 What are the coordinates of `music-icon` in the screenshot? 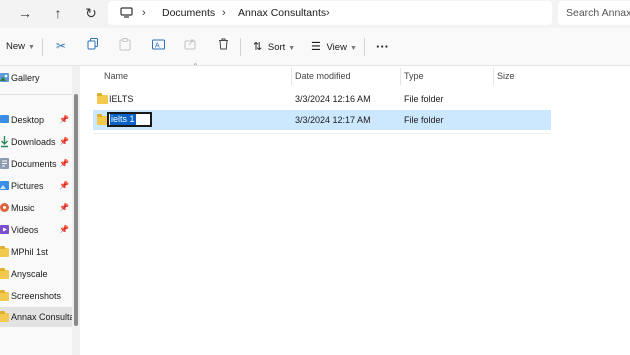 It's located at (4, 207).